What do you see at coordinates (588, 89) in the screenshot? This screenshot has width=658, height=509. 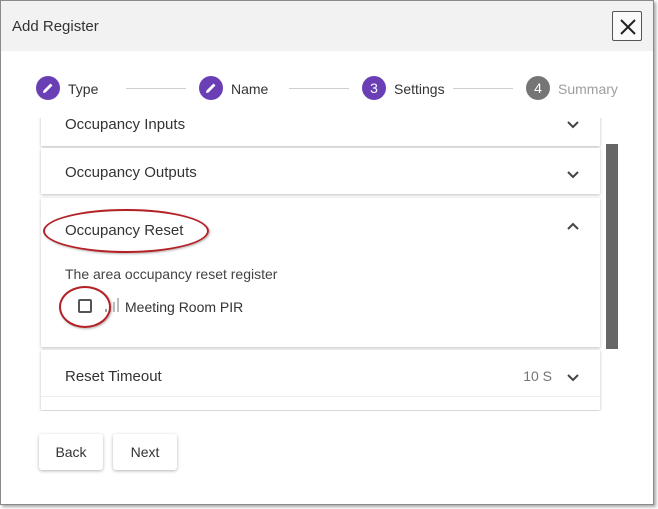 I see `step-summary-label: Summary` at bounding box center [588, 89].